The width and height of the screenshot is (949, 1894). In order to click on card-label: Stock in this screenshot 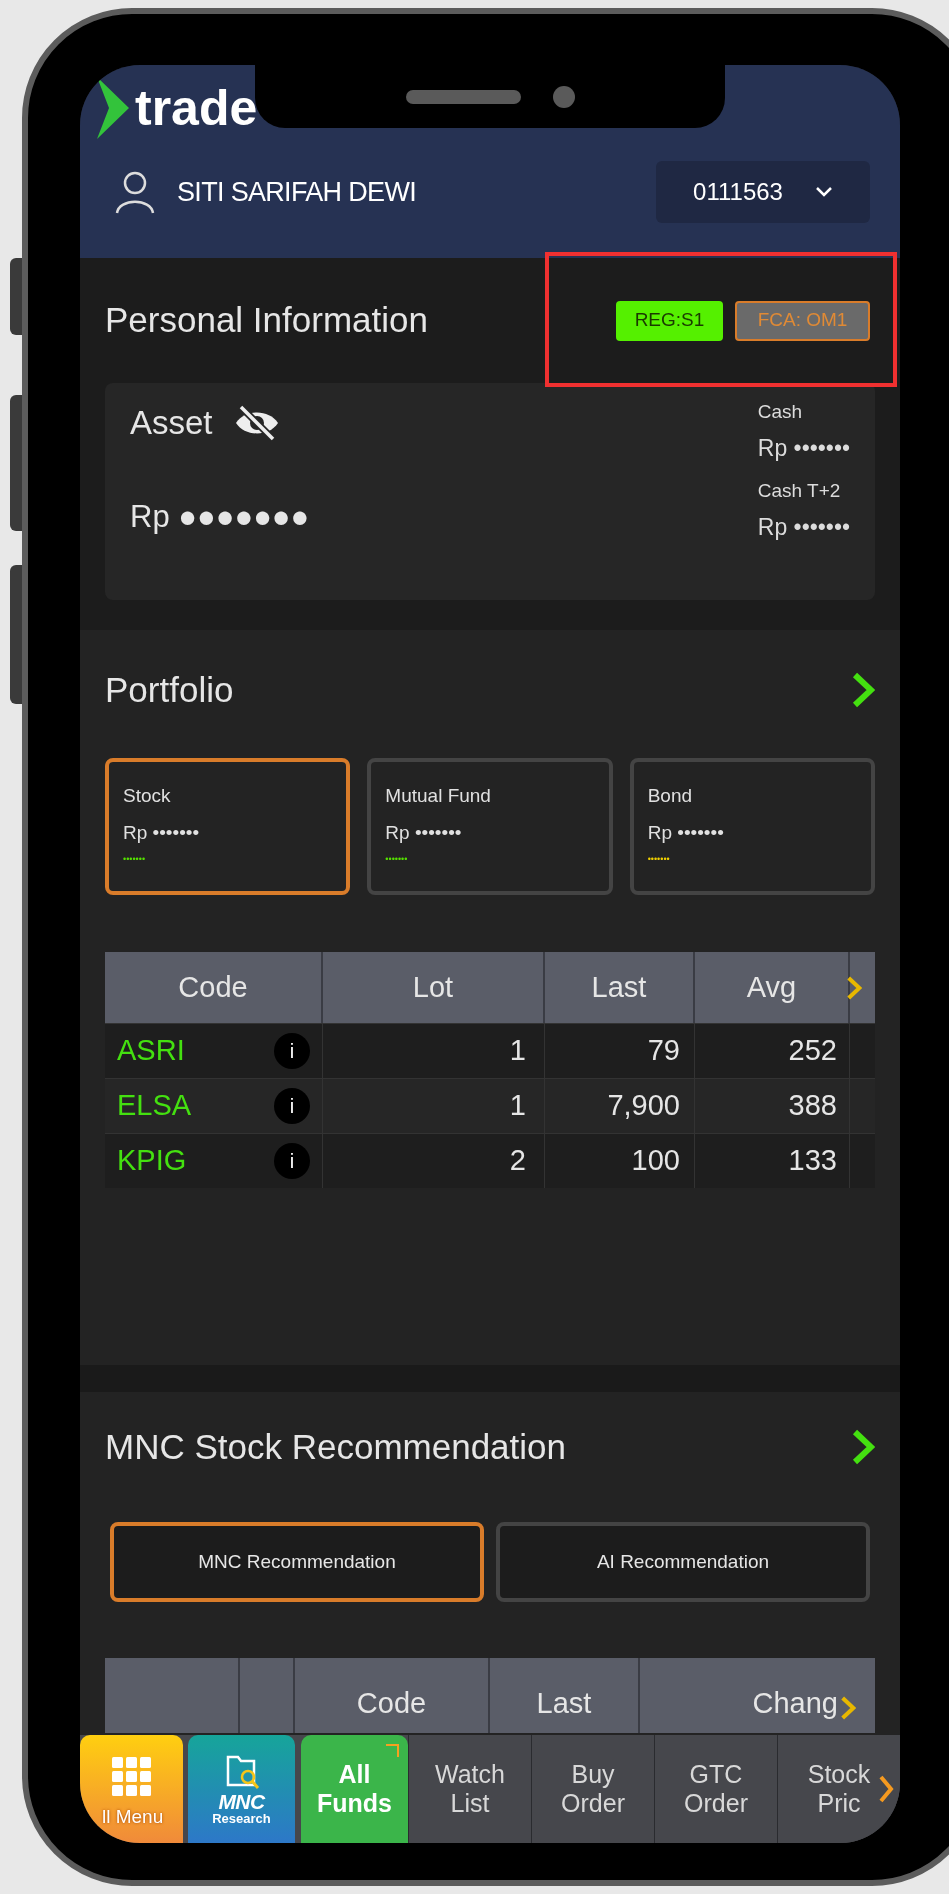, I will do `click(147, 796)`.